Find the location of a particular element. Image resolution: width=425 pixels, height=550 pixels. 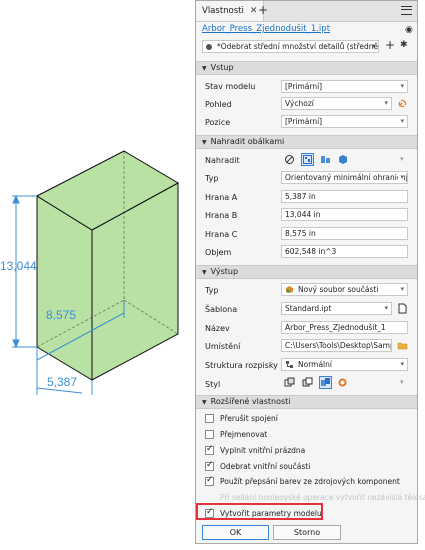

name-value: Arbor_Press_Zjednodušit_1 is located at coordinates (335, 327).